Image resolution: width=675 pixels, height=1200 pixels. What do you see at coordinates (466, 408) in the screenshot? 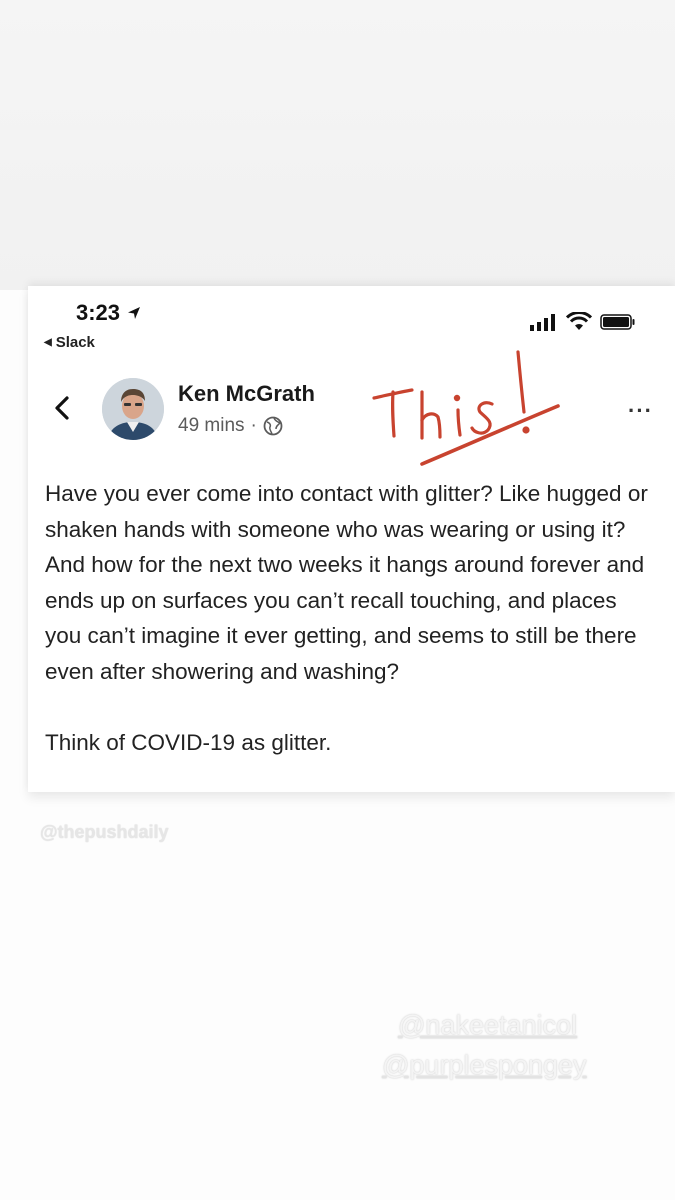
I see `handwritten-this-annotation` at bounding box center [466, 408].